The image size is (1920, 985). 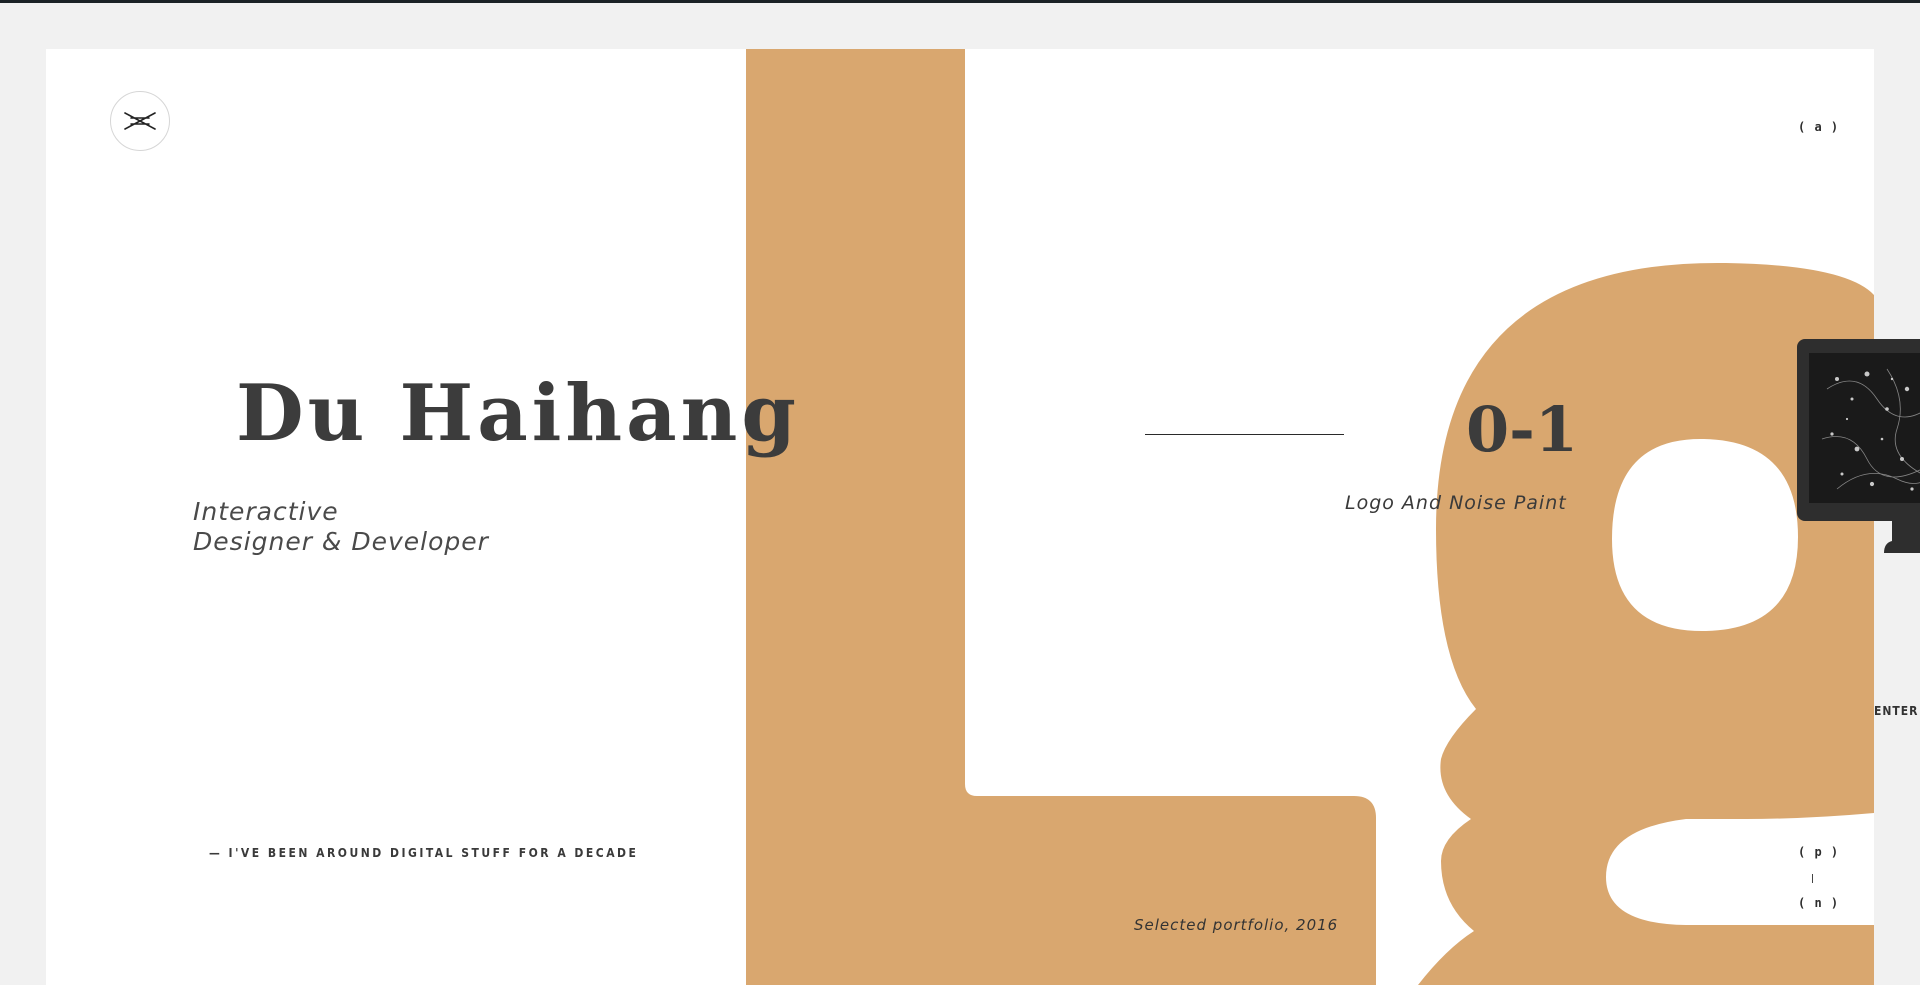 I want to click on hero-name: Du Haihang, so click(x=518, y=413).